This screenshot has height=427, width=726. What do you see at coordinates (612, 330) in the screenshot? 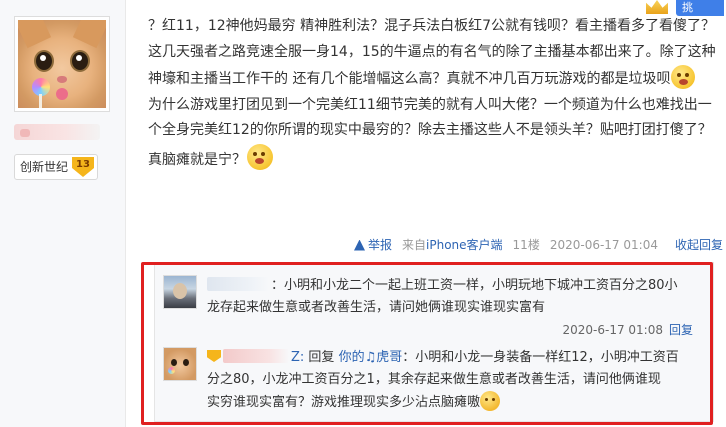
I see `reply-timestamp: 2020-6-17 01:08` at bounding box center [612, 330].